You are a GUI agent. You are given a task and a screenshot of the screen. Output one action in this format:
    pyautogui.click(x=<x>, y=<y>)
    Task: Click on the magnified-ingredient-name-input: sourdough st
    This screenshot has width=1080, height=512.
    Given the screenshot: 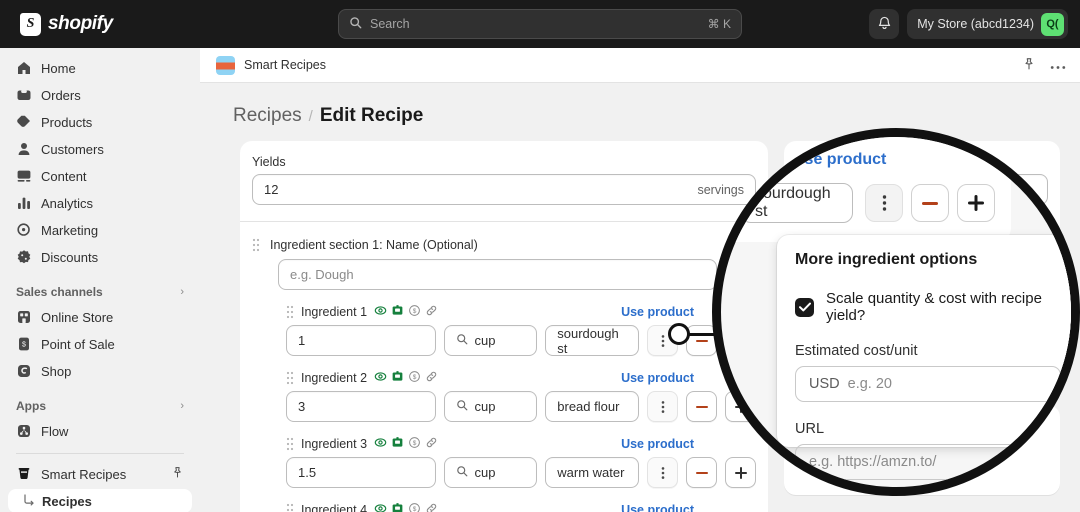 What is the action you would take?
    pyautogui.click(x=797, y=203)
    